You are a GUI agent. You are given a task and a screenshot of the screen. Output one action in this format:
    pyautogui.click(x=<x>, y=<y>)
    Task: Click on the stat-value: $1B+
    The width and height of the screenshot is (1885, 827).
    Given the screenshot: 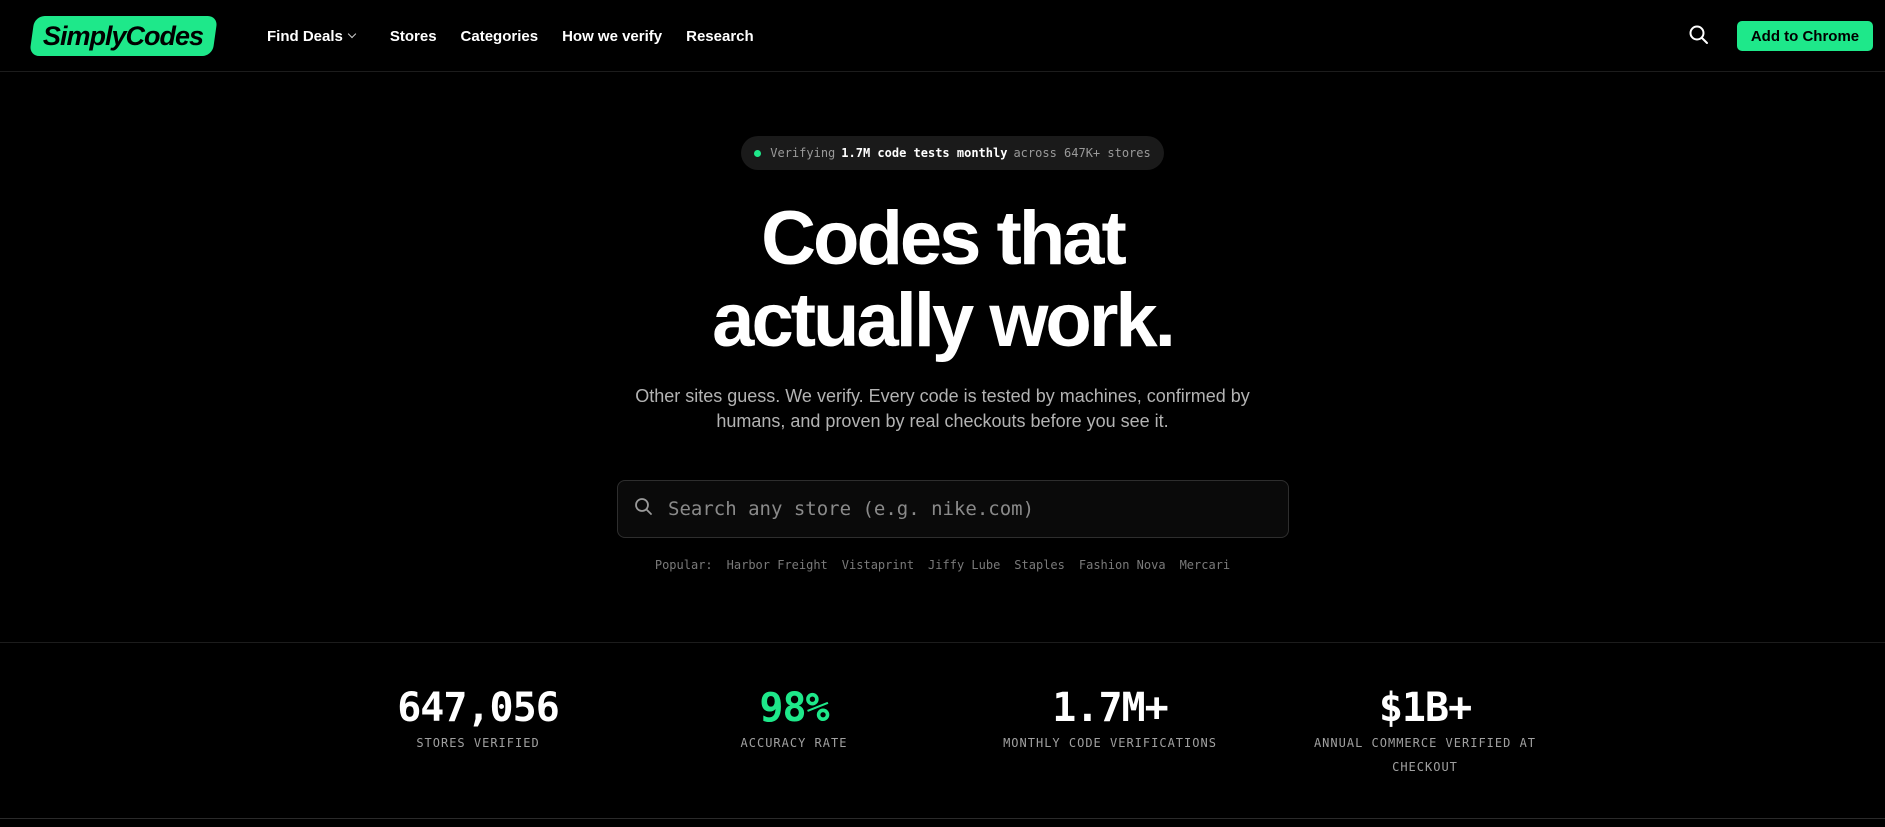 What is the action you would take?
    pyautogui.click(x=1425, y=708)
    